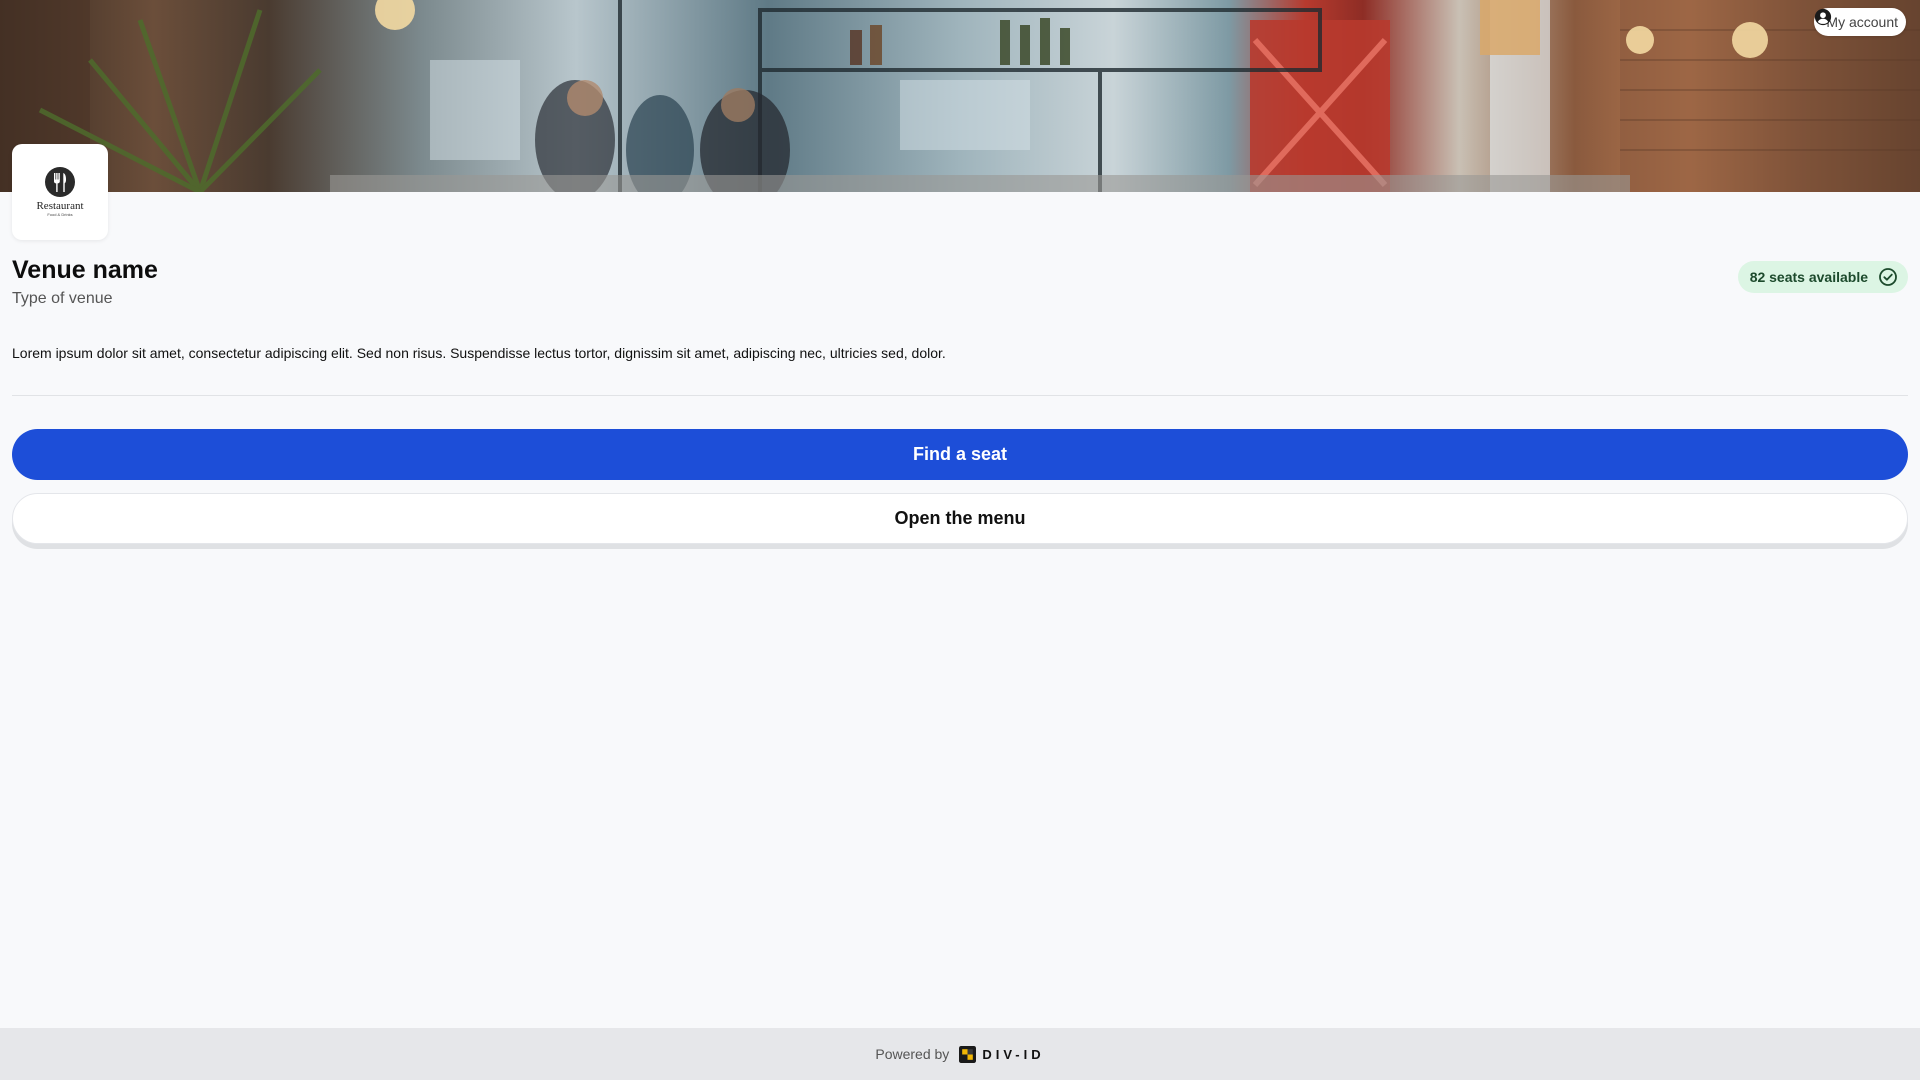  What do you see at coordinates (1888, 277) in the screenshot?
I see `check-circle-icon` at bounding box center [1888, 277].